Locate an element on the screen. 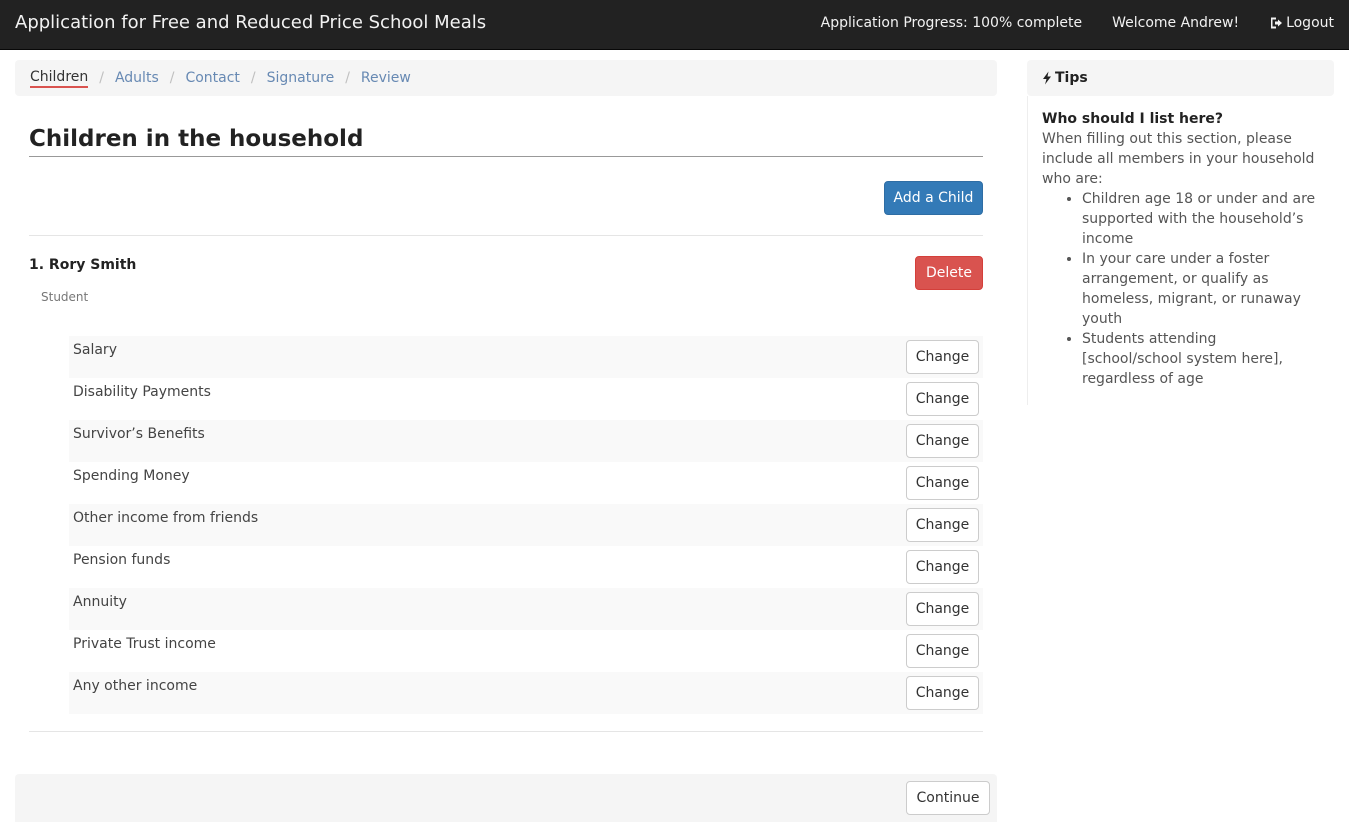 The width and height of the screenshot is (1349, 822). form-footer: Continue is located at coordinates (506, 798).